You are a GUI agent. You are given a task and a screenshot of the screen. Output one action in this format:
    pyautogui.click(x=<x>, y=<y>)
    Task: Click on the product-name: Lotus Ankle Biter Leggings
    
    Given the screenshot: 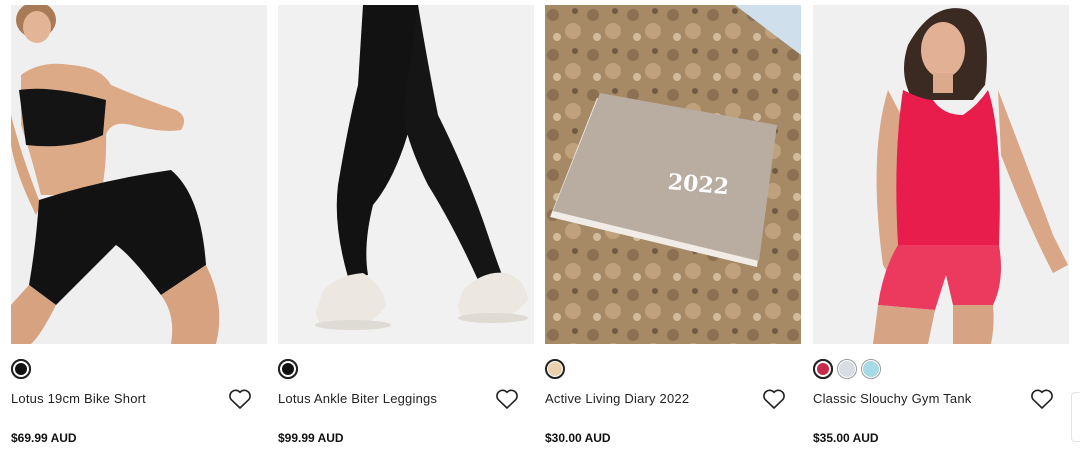 What is the action you would take?
    pyautogui.click(x=357, y=398)
    